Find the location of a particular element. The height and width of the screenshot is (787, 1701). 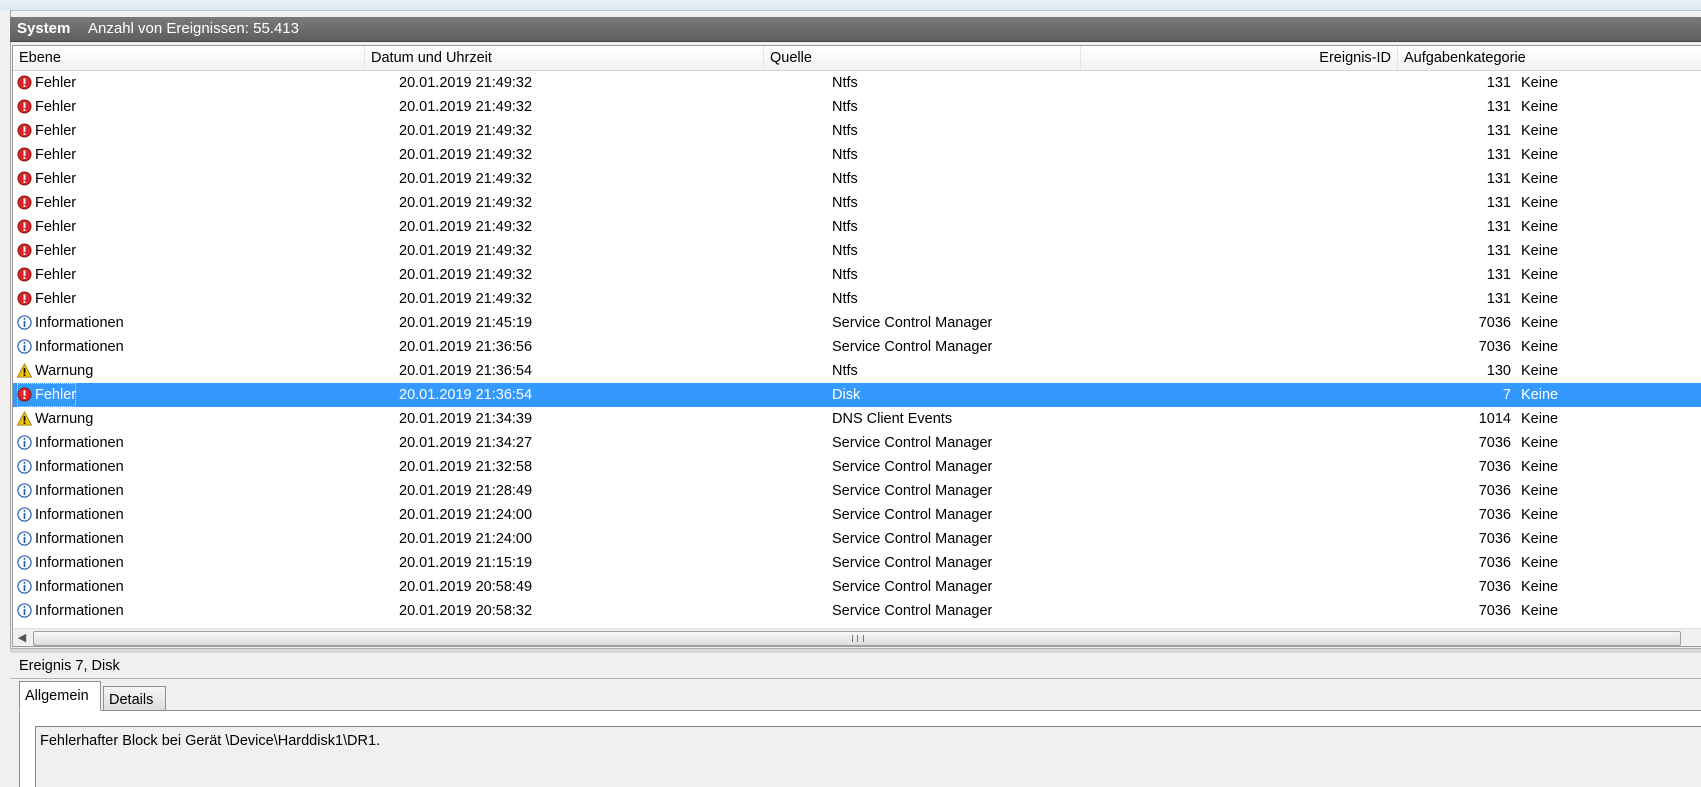

horizontal-scrollbar: ◀ is located at coordinates (857, 637).